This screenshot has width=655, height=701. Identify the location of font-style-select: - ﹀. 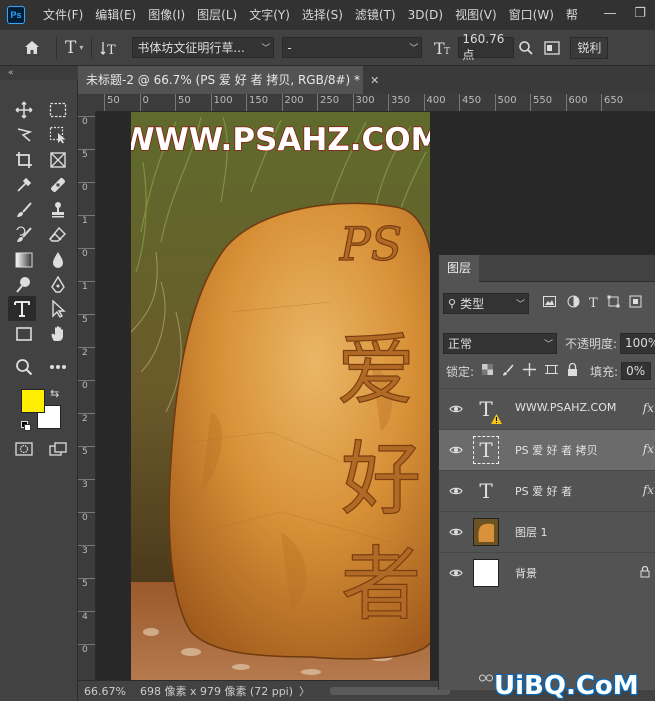
(352, 47).